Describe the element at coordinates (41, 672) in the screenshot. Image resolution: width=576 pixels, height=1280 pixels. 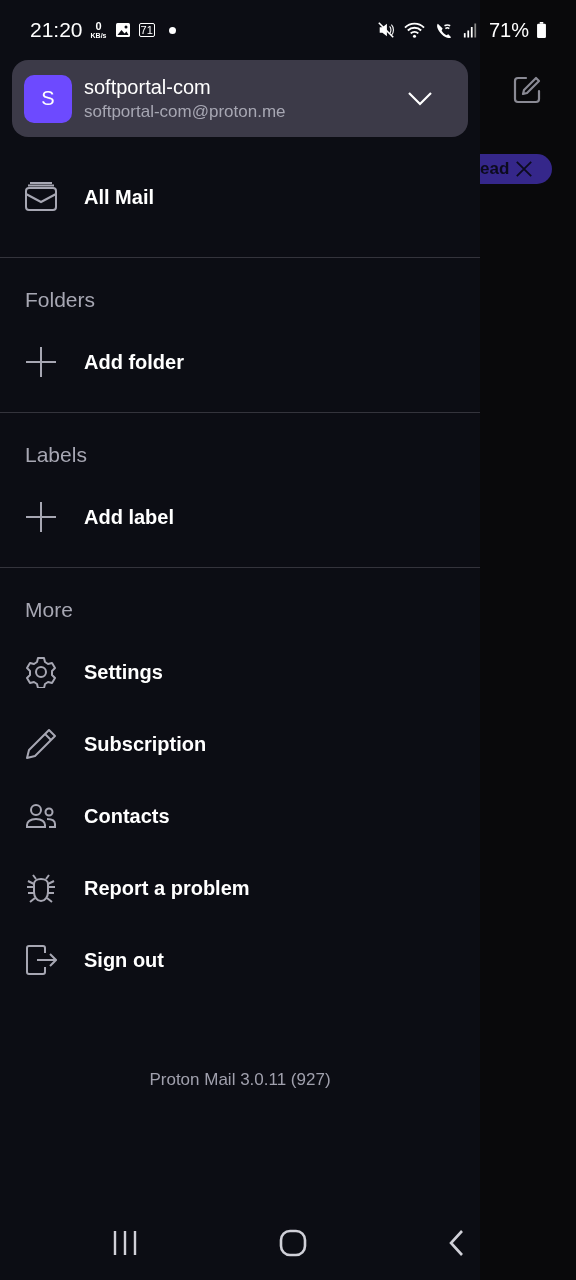
I see `settings-icon` at that location.